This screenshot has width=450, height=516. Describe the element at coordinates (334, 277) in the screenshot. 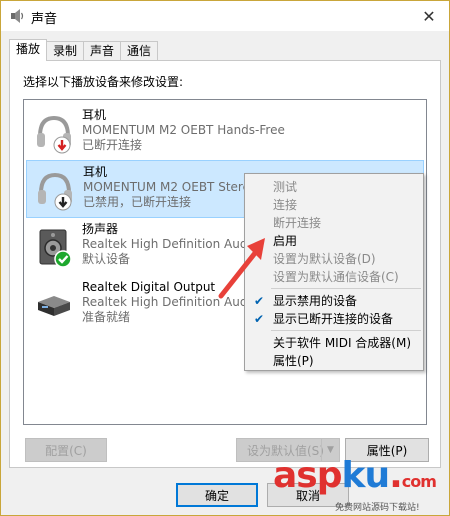

I see `menu-item-set-default-comm: 设置为默认通信设备(C)` at that location.